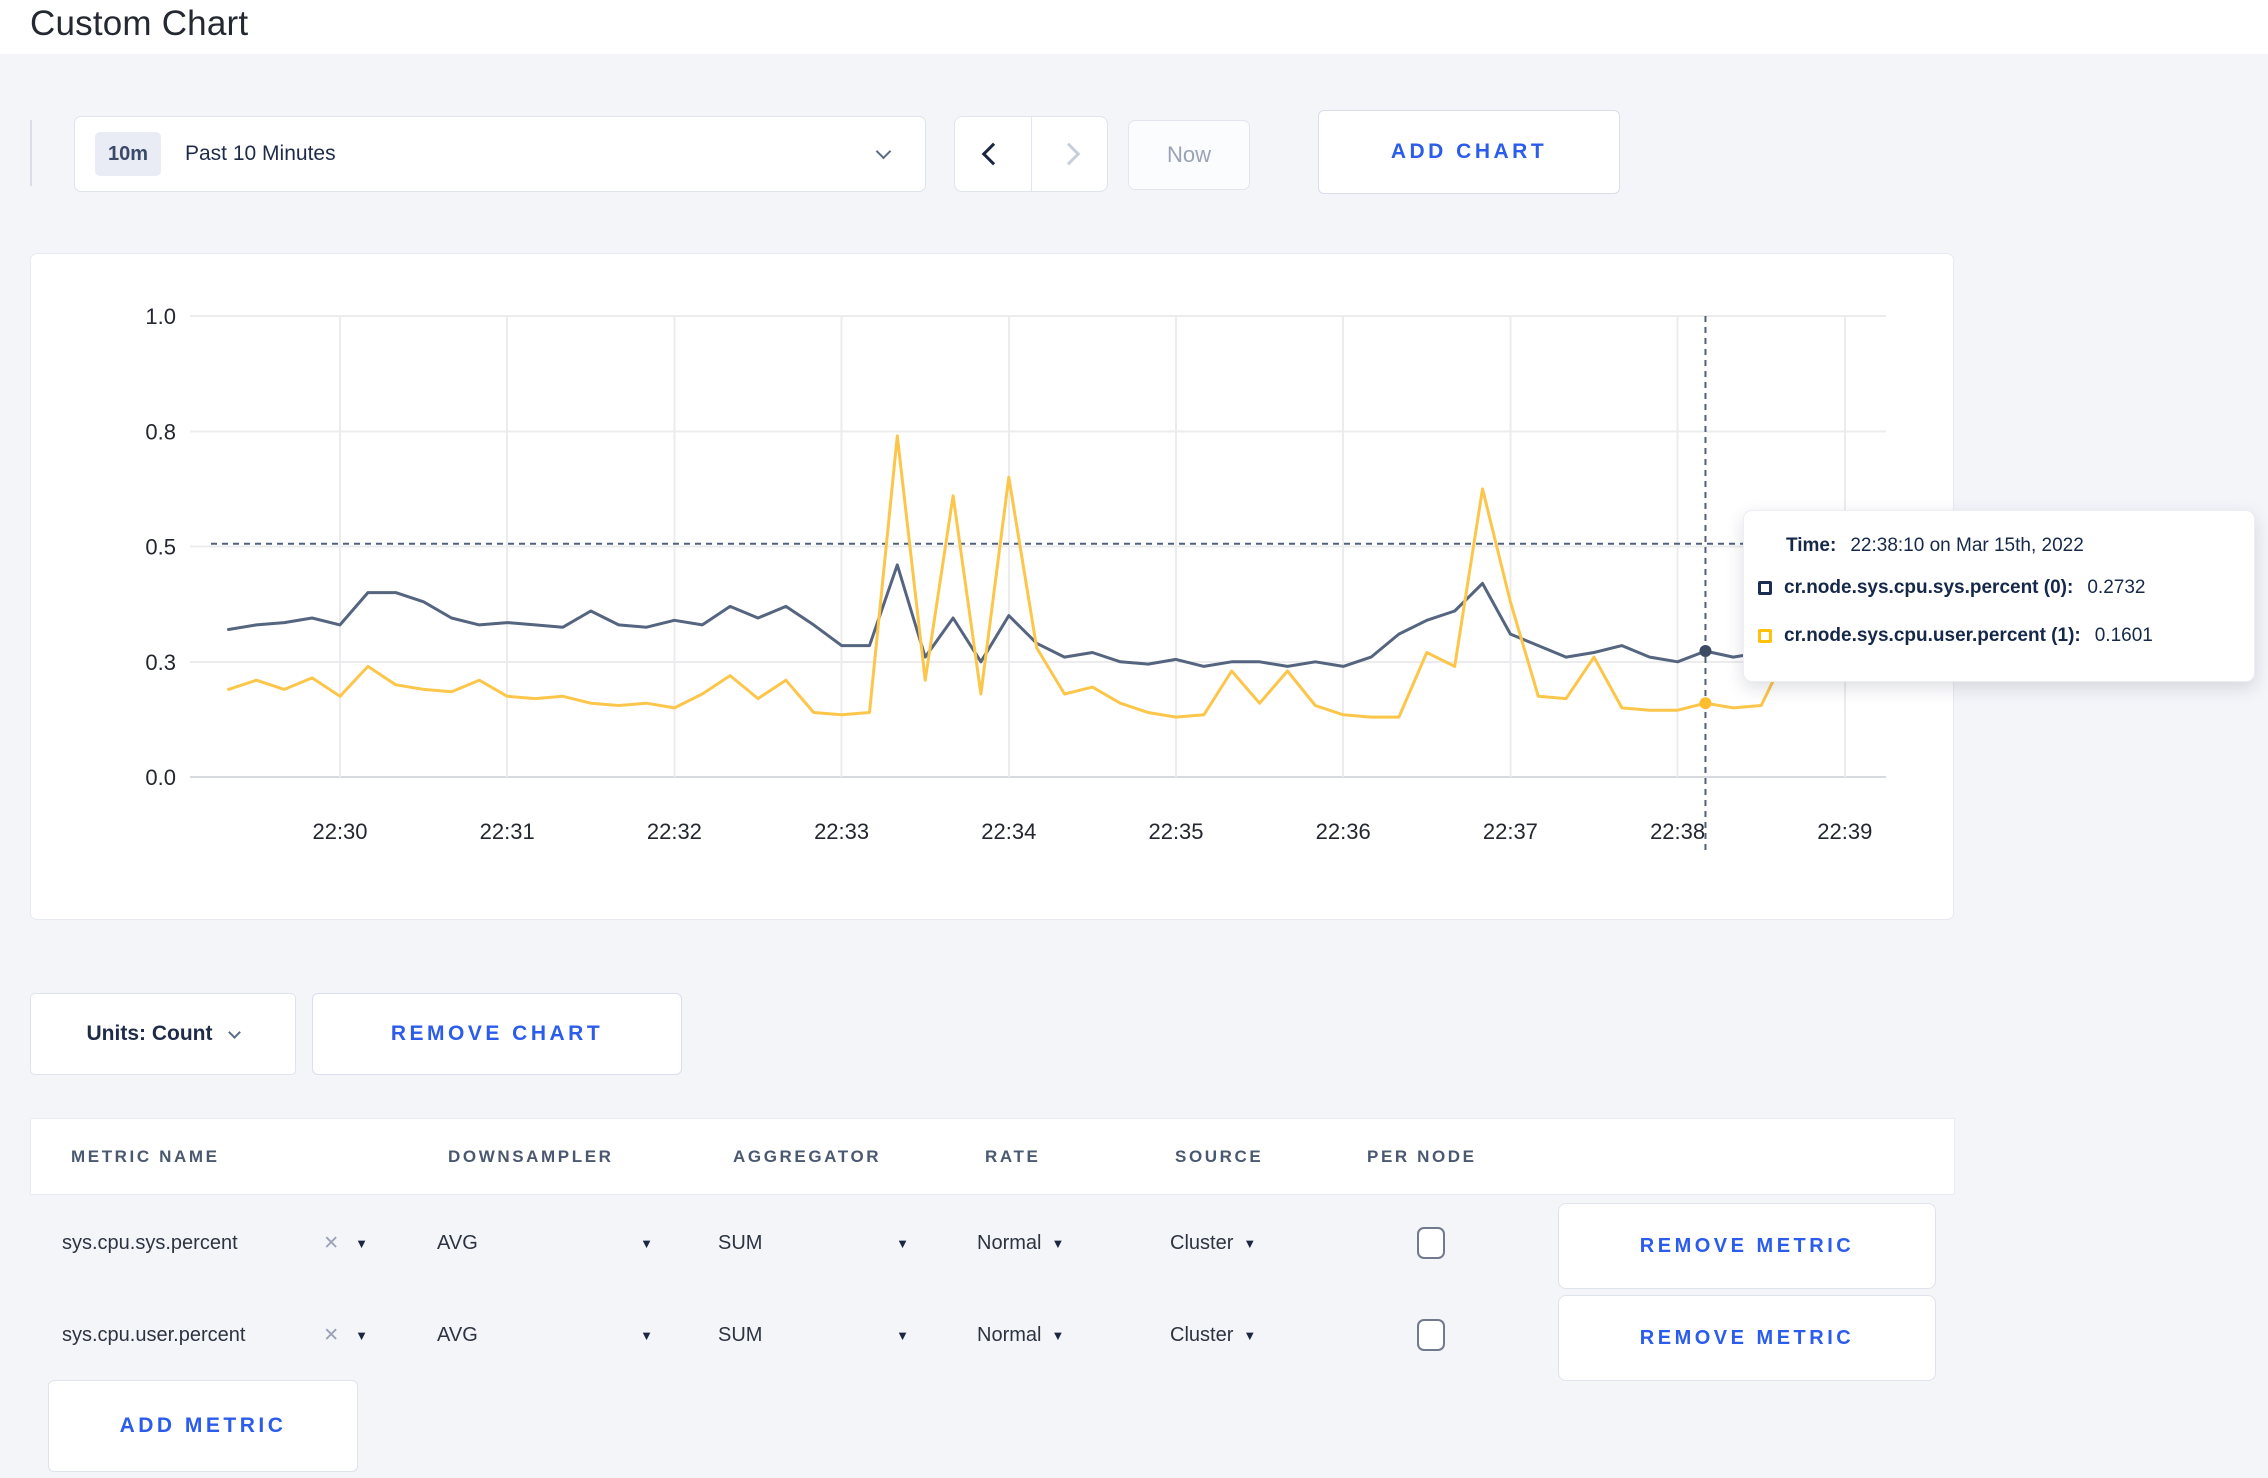 Image resolution: width=2268 pixels, height=1478 pixels. I want to click on time-next-button, so click(1070, 154).